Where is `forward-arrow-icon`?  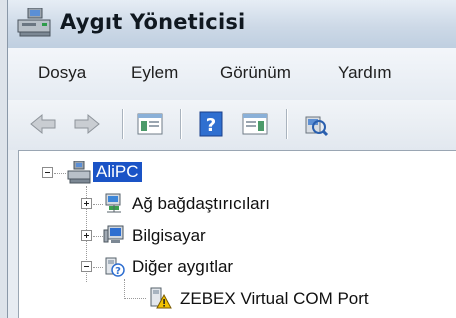 forward-arrow-icon is located at coordinates (87, 124).